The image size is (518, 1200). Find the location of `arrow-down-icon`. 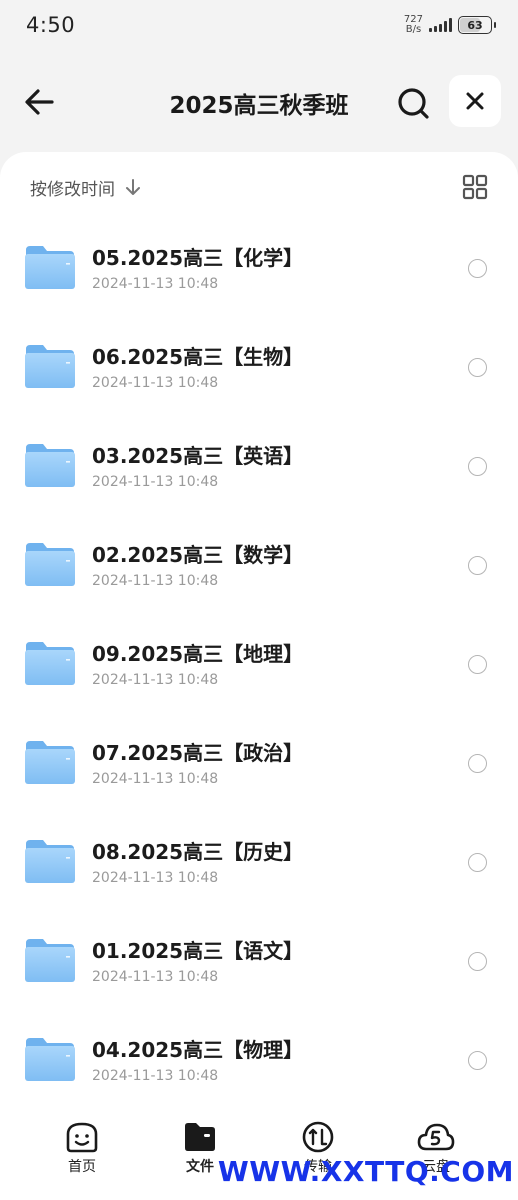

arrow-down-icon is located at coordinates (133, 187).